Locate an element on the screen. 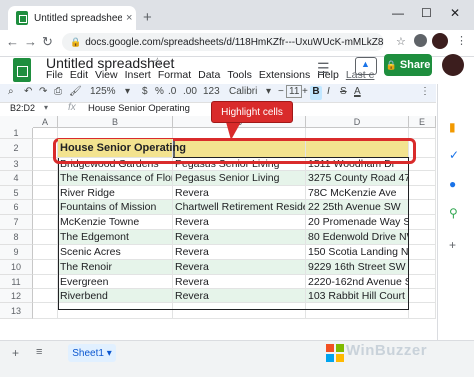  cell-b4: The Renaissance of Florence is located at coordinates (115, 178).